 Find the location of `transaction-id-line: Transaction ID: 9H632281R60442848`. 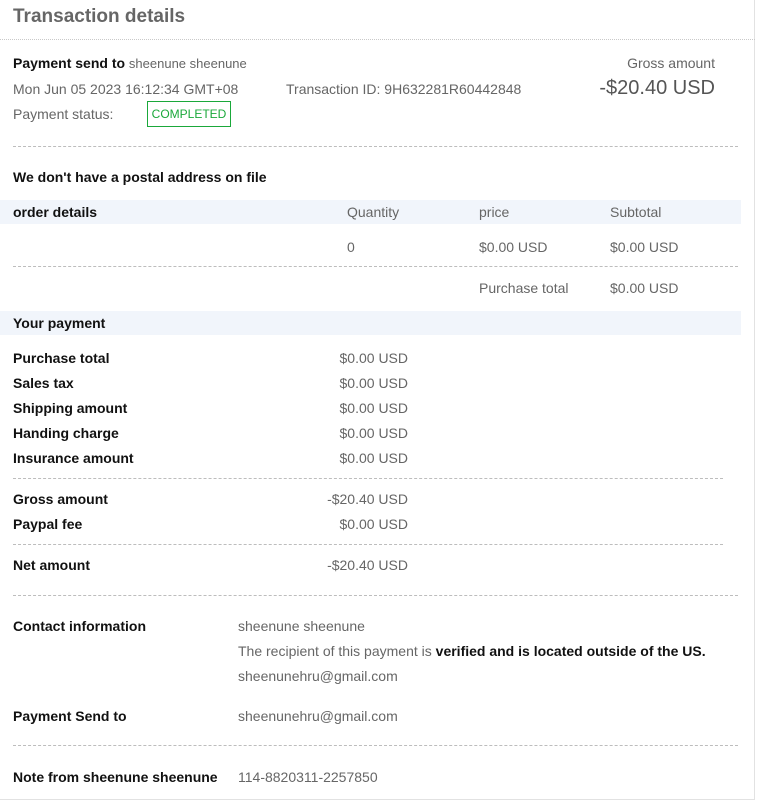

transaction-id-line: Transaction ID: 9H632281R60442848 is located at coordinates (403, 89).